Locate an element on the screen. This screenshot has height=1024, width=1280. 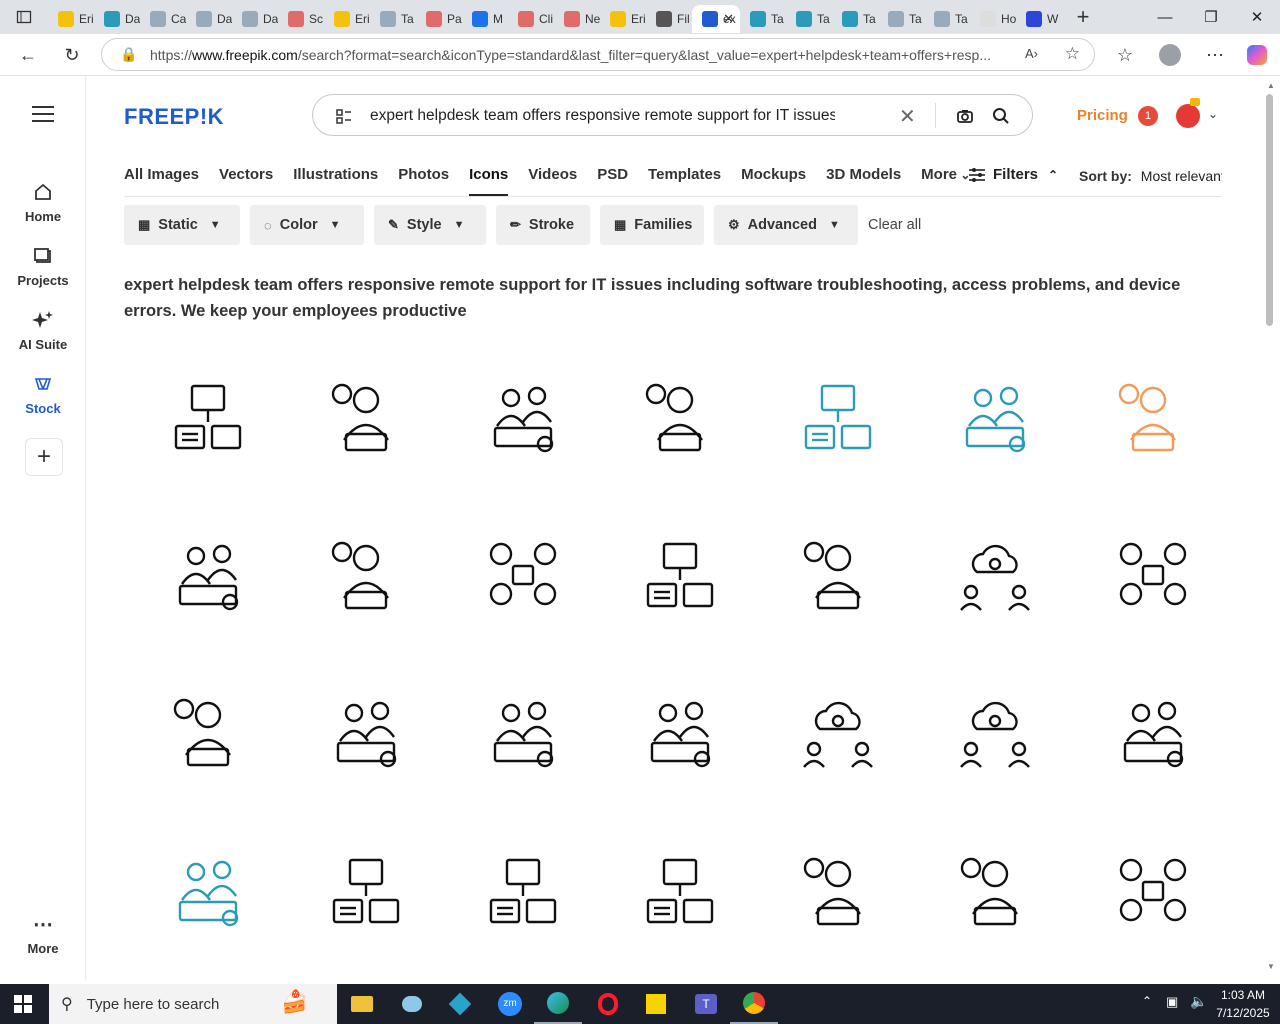
clear-search-icon: ✕ is located at coordinates (907, 116).